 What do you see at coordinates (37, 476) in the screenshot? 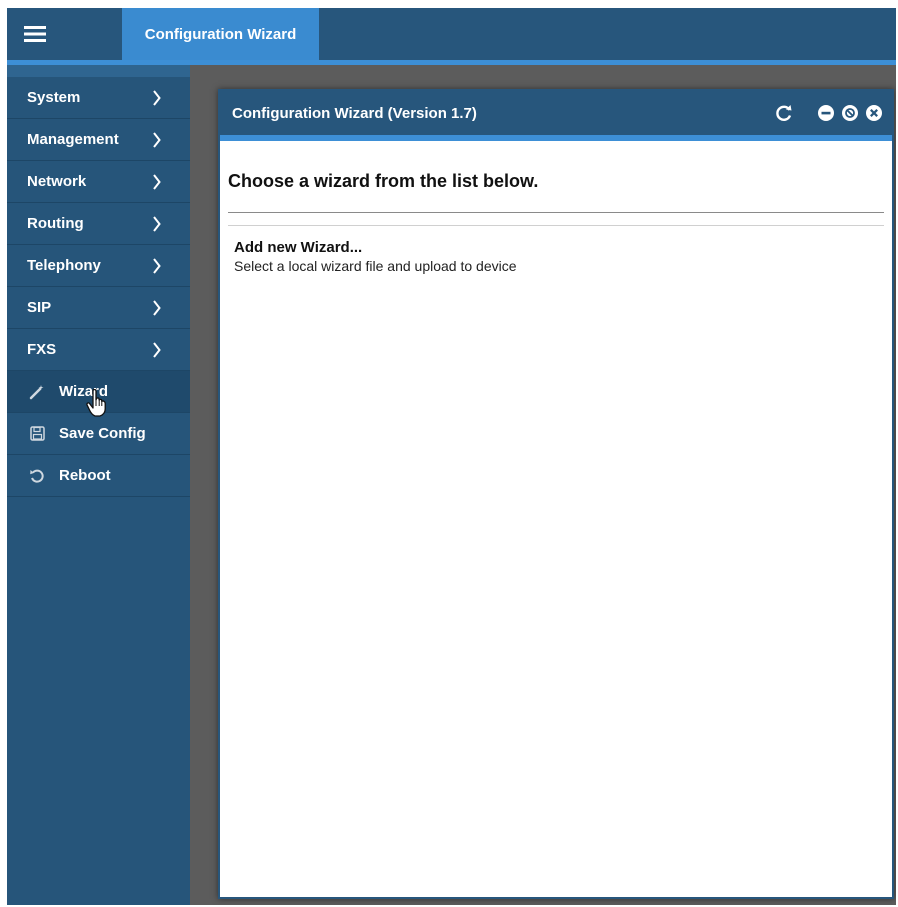
I see `restart-icon` at bounding box center [37, 476].